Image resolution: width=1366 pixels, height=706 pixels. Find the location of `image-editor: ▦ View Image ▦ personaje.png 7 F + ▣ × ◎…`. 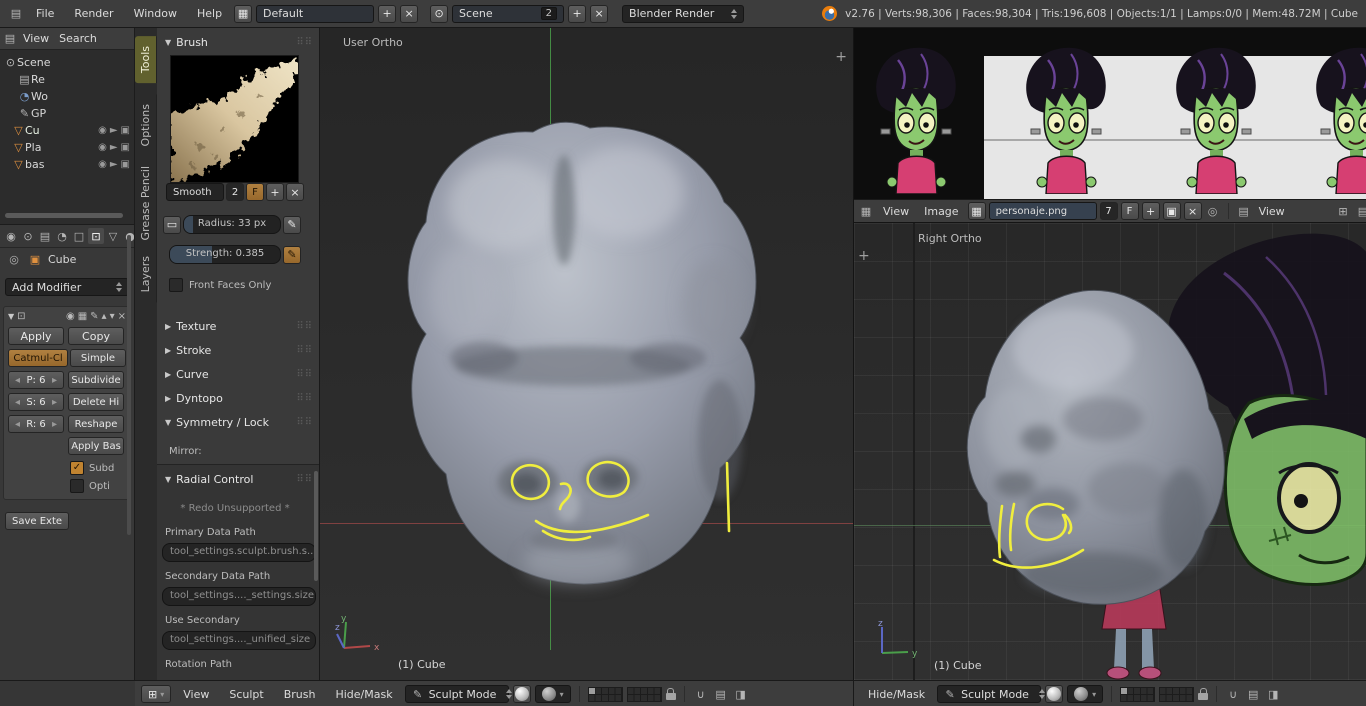

image-editor: ▦ View Image ▦ personaje.png 7 F + ▣ × ◎… is located at coordinates (1109, 125).